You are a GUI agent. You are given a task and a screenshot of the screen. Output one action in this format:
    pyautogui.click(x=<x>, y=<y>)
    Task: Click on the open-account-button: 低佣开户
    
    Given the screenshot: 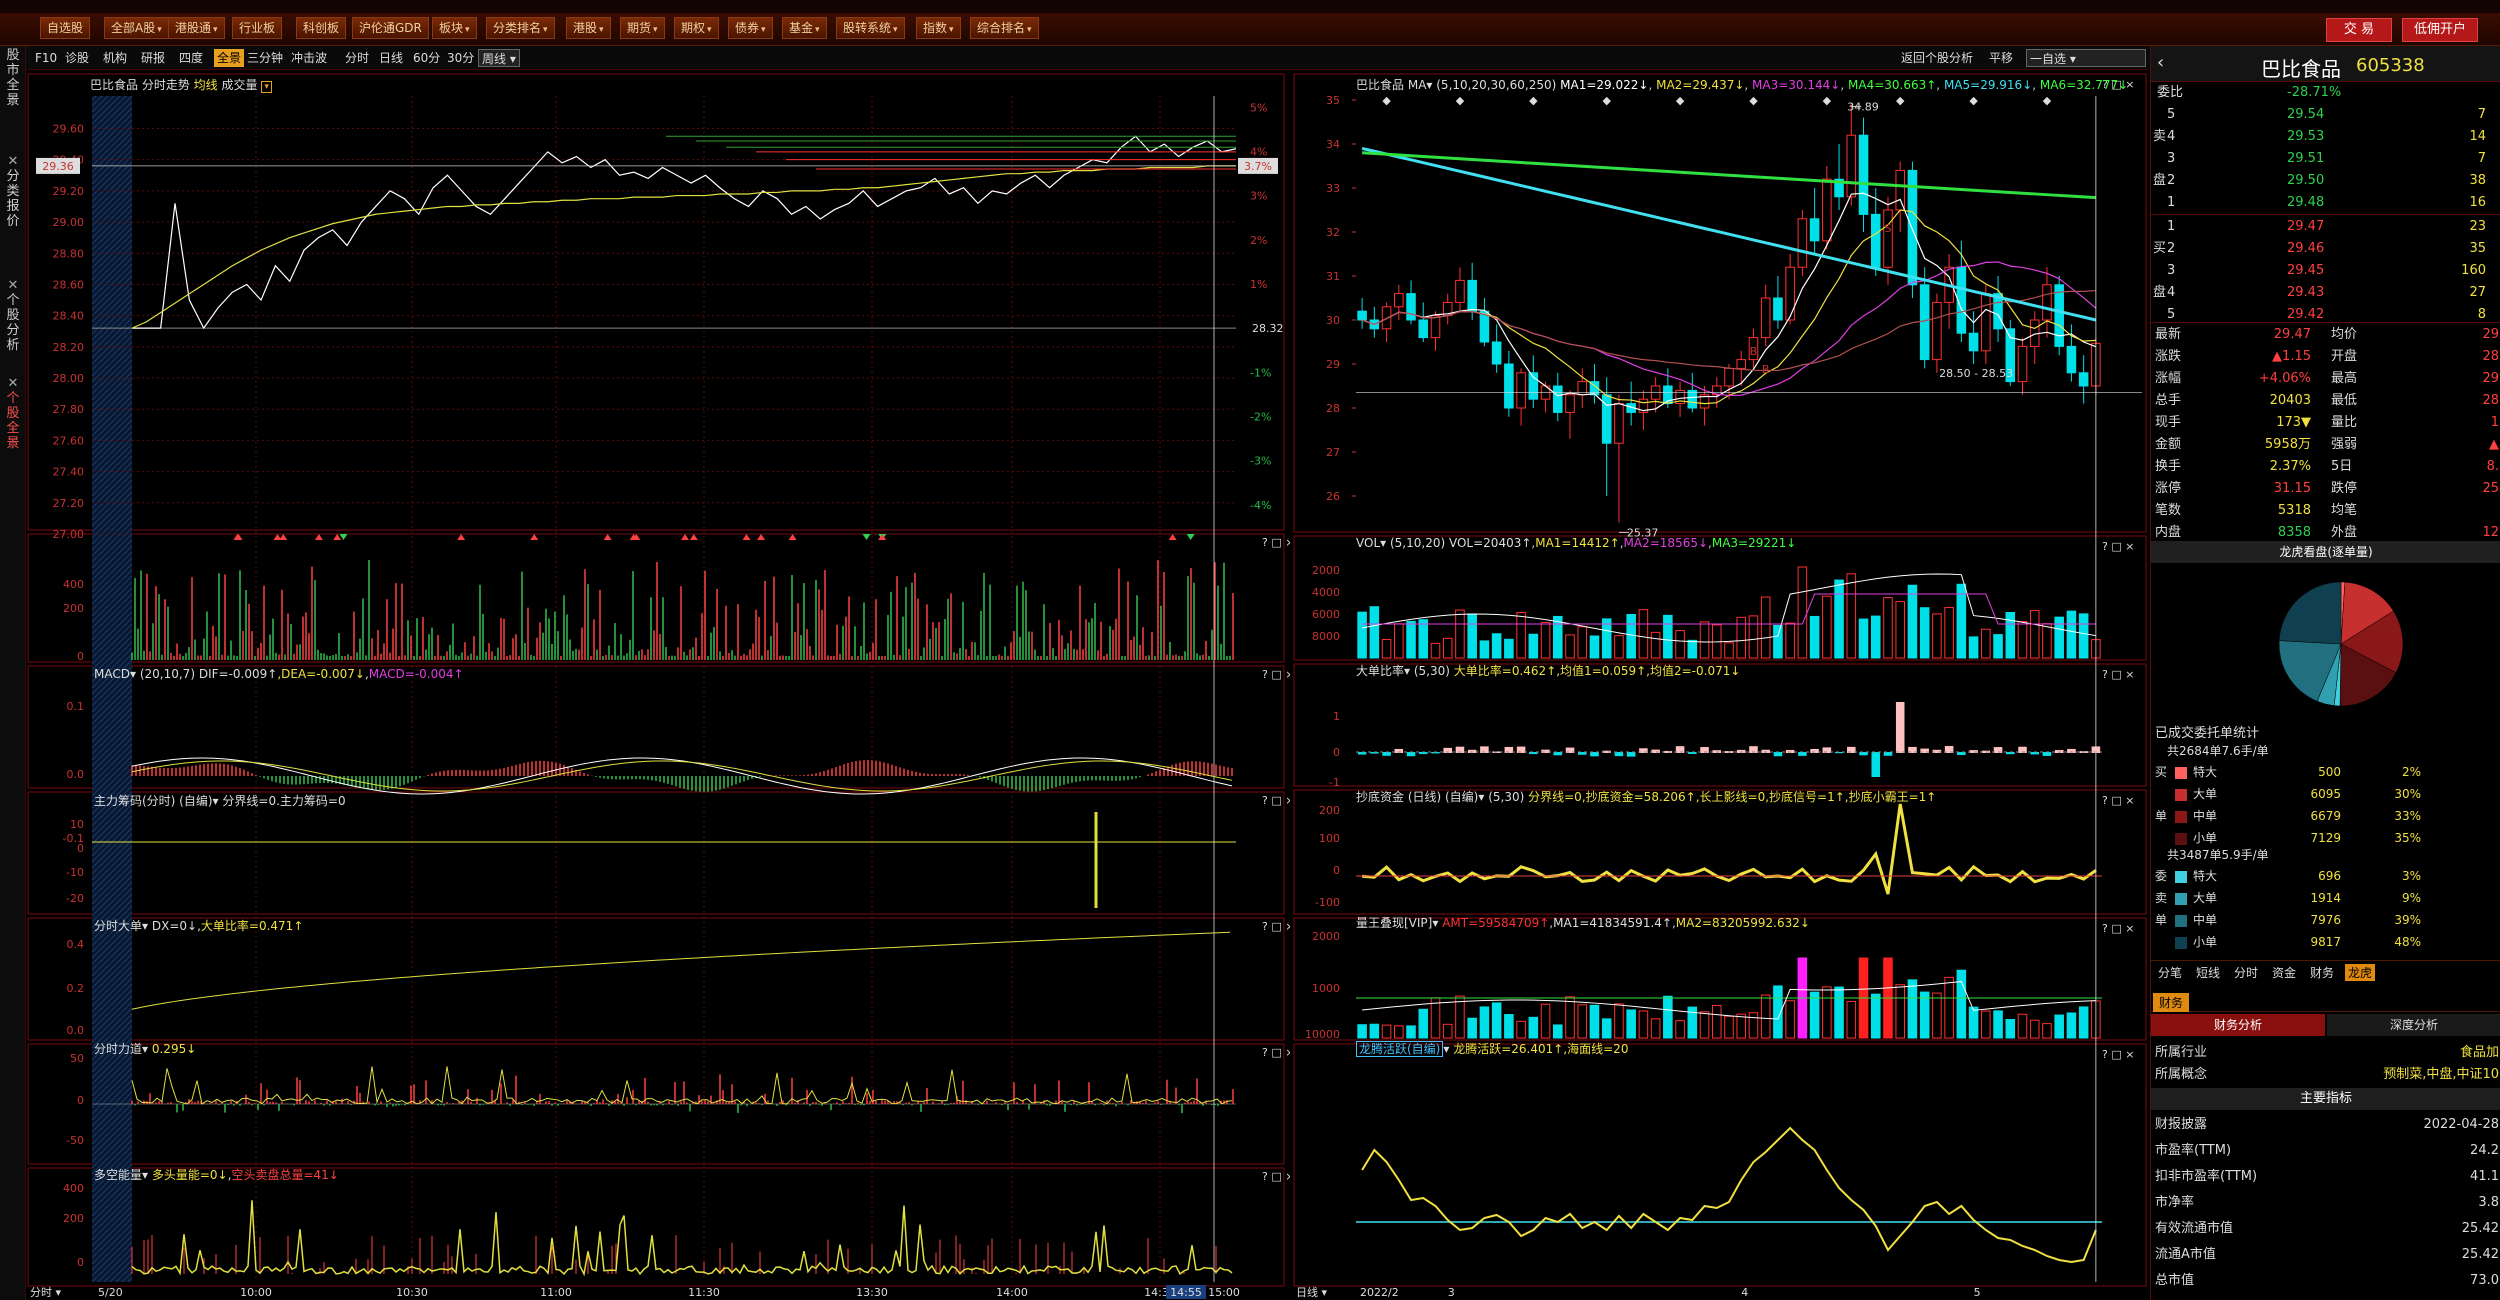 What is the action you would take?
    pyautogui.click(x=2440, y=30)
    